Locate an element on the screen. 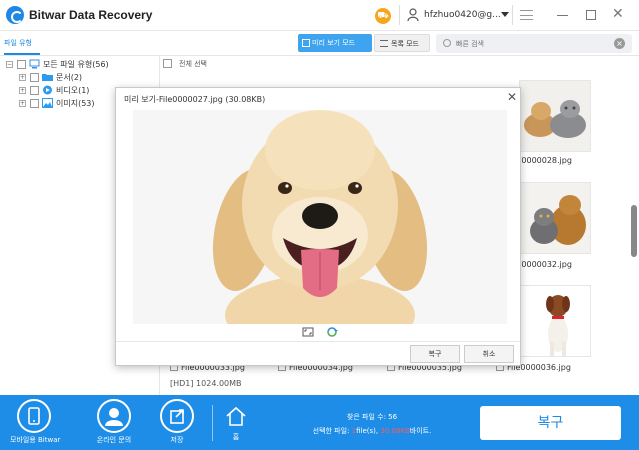 Image resolution: width=639 pixels, height=450 pixels. tab-file-type: 파일 유형 is located at coordinates (18, 43).